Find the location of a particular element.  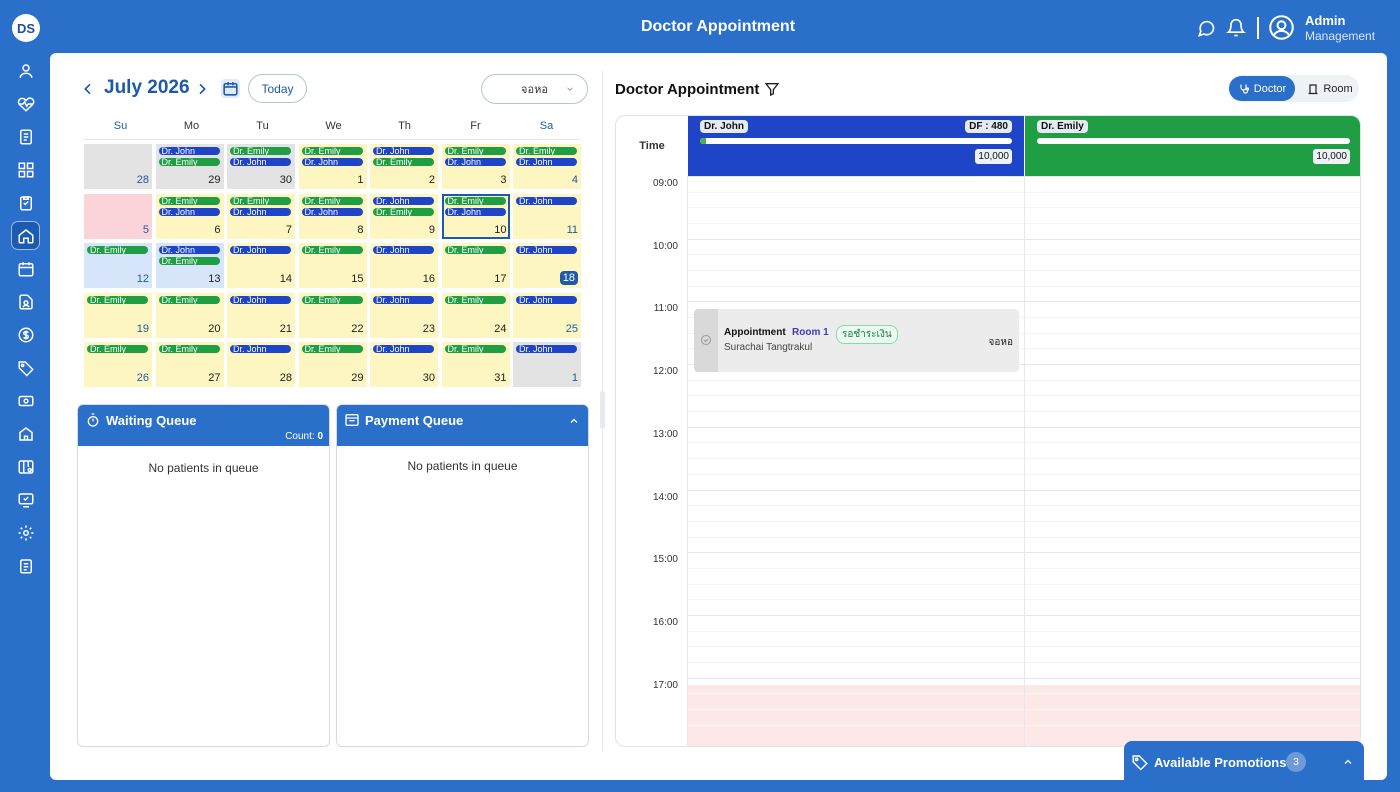

calendar-day: Dr. Emily Dr. John 8 is located at coordinates (332, 216).